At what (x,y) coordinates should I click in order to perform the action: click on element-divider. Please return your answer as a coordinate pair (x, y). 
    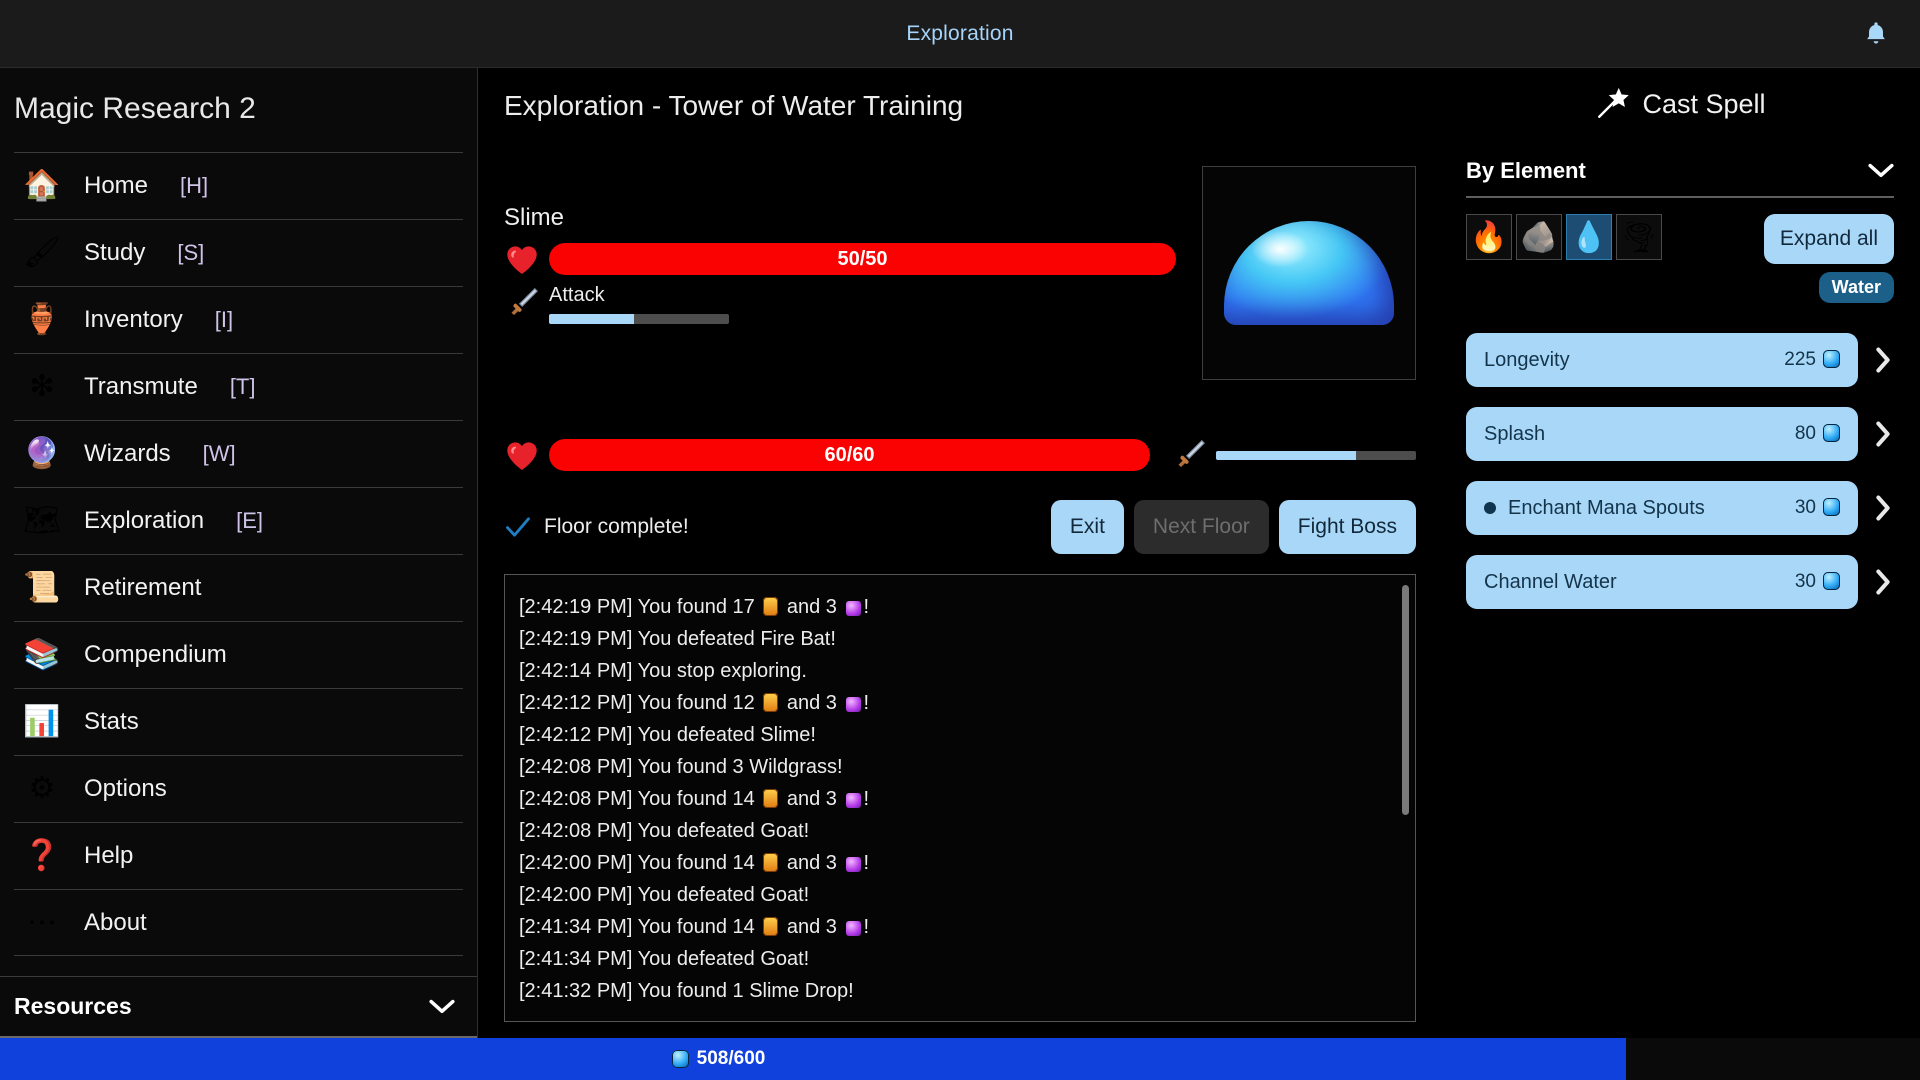
    Looking at the image, I should click on (1680, 197).